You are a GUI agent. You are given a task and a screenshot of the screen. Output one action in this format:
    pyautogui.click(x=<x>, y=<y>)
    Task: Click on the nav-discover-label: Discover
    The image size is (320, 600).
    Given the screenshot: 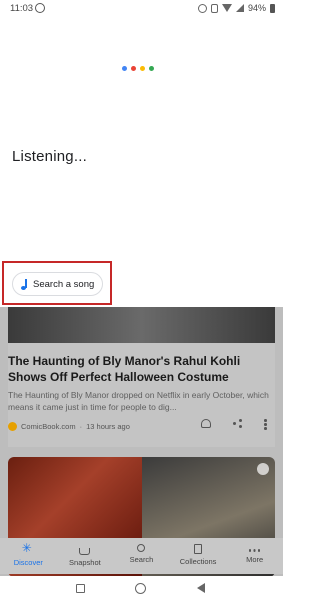 What is the action you would take?
    pyautogui.click(x=28, y=562)
    